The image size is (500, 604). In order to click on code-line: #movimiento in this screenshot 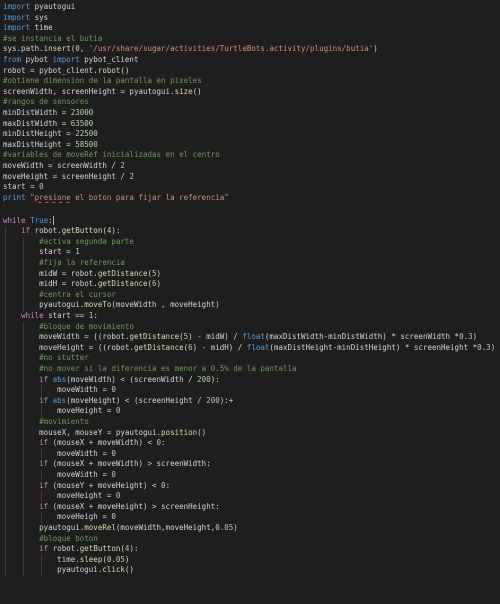, I will do `click(251, 422)`.